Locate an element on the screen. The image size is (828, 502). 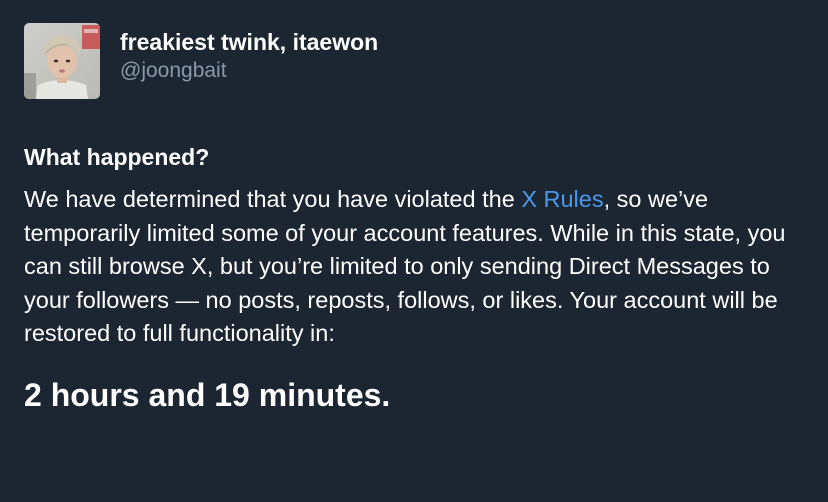
username-handle: @joongbait is located at coordinates (420, 71).